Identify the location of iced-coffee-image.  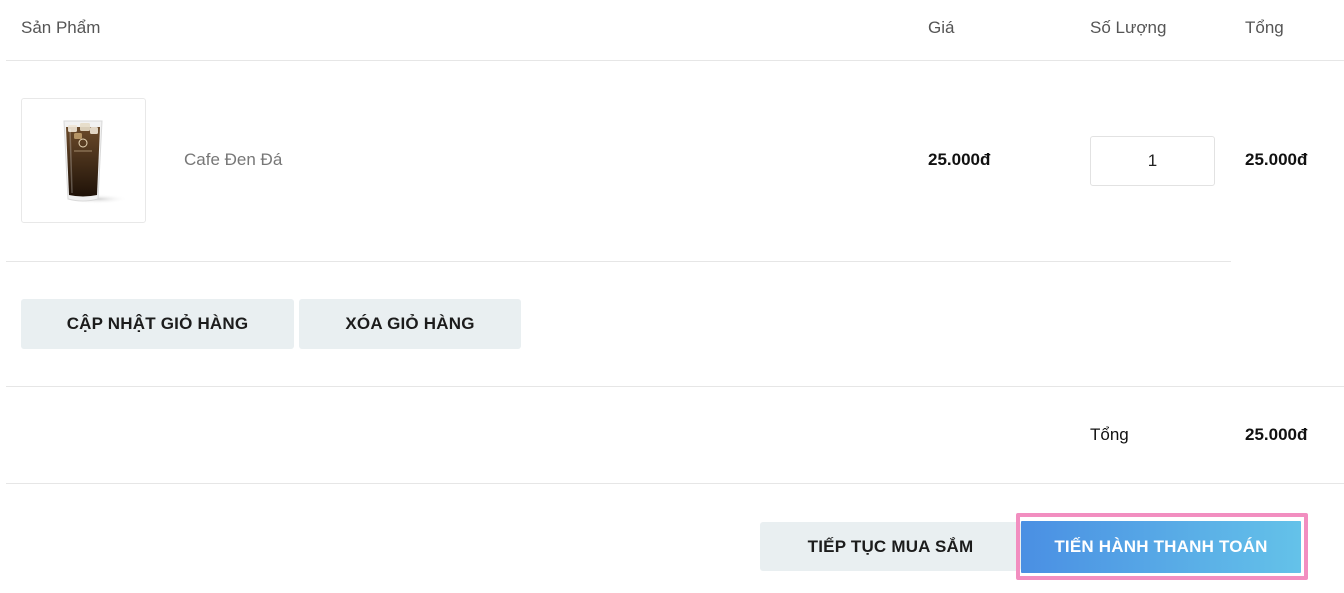
(95, 162).